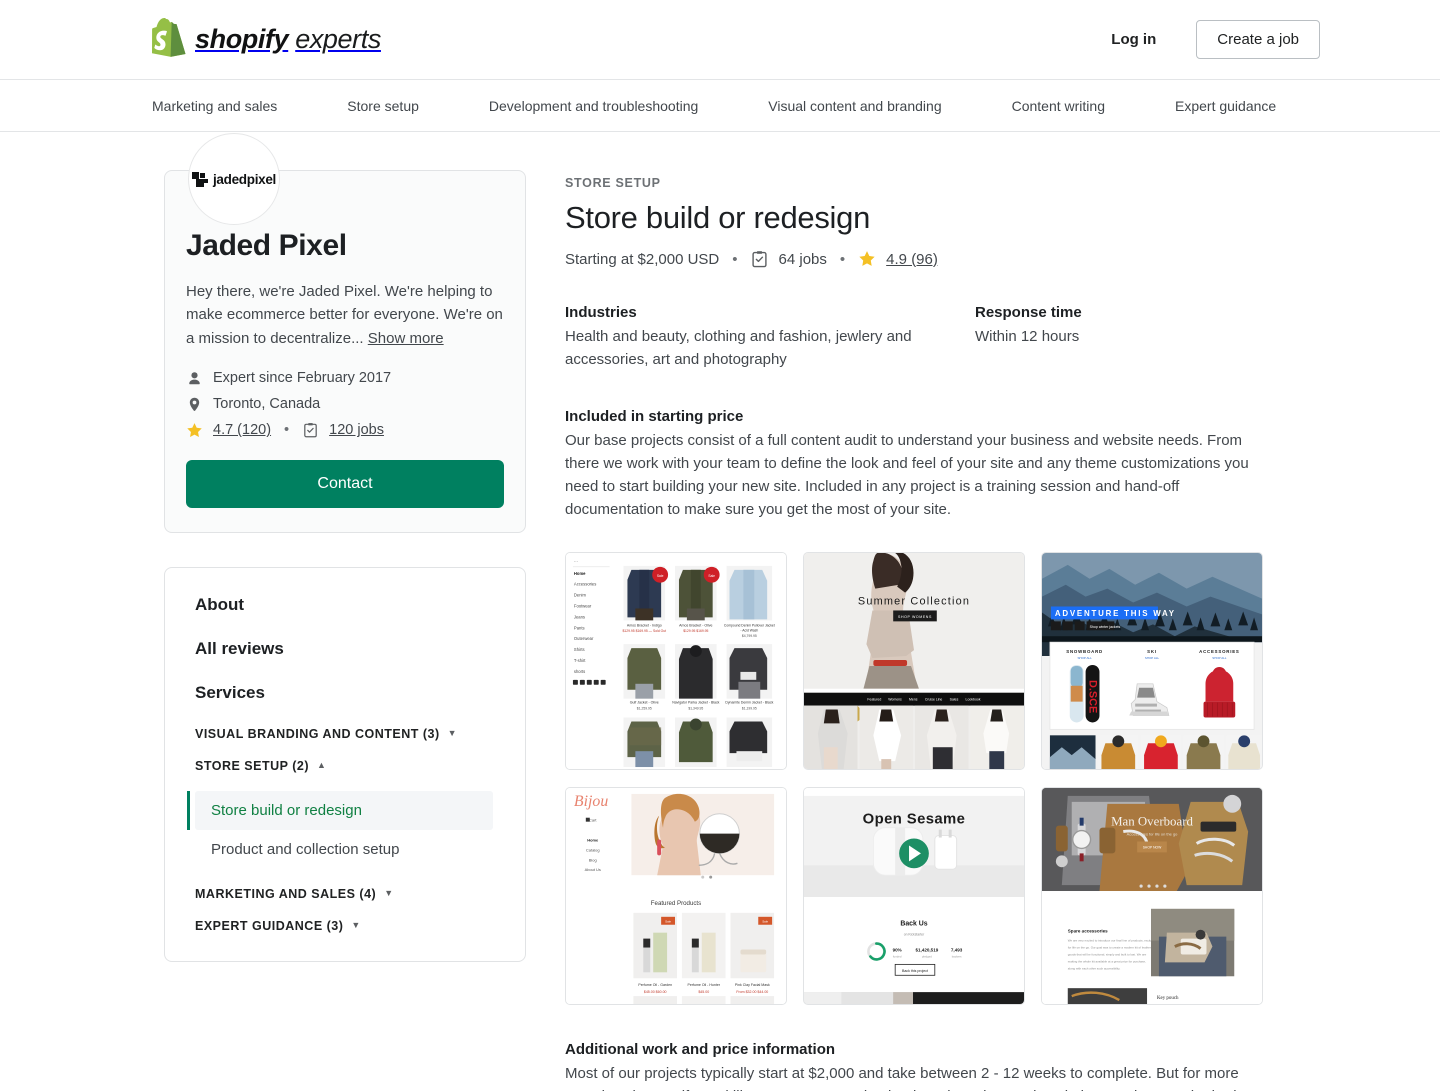 This screenshot has height=1091, width=1440. What do you see at coordinates (897, 949) in the screenshot?
I see `svg-text: 90%` at bounding box center [897, 949].